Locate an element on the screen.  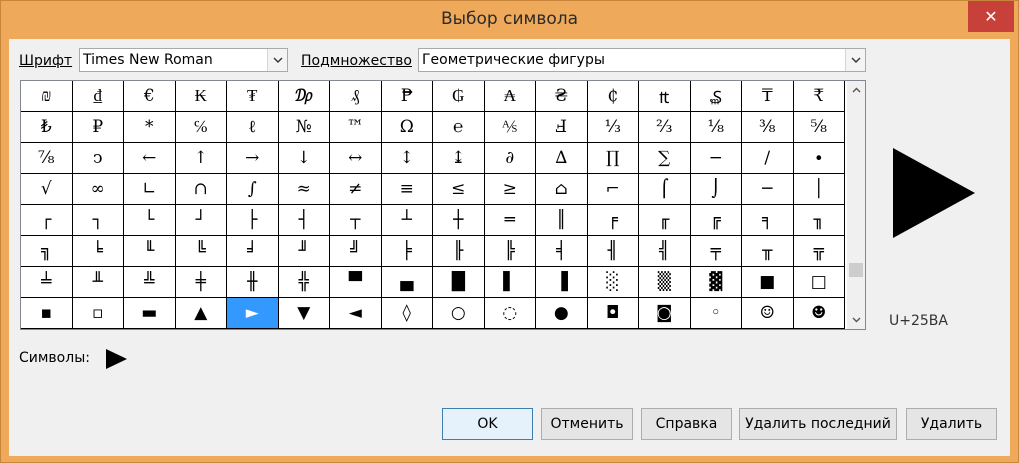
symbol-cell: ≤ is located at coordinates (459, 189).